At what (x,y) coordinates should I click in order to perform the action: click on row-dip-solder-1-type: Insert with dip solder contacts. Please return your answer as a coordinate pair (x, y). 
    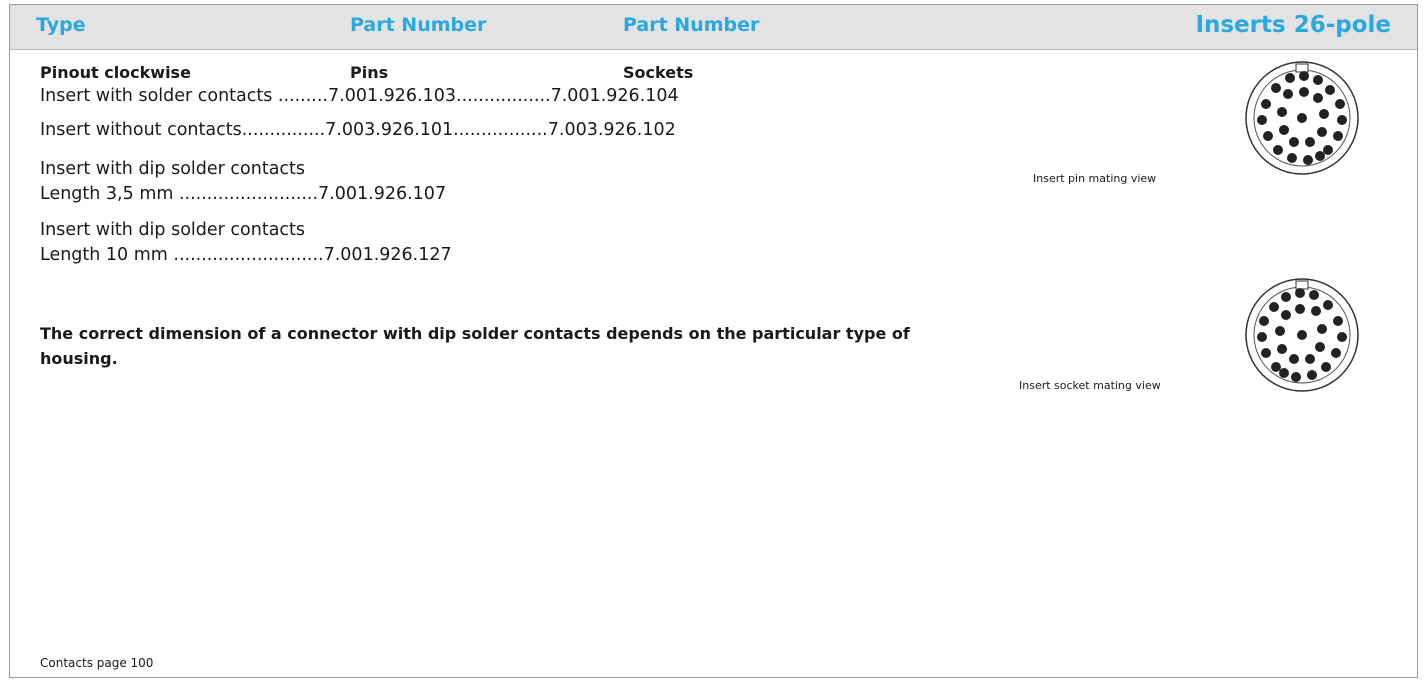
    Looking at the image, I should click on (173, 169).